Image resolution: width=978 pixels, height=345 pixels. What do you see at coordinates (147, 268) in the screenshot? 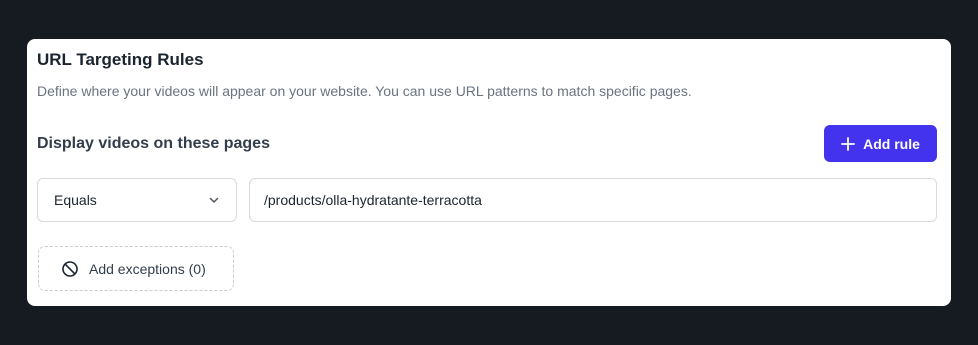
I see `add-exceptions-label: Add exceptions (0)` at bounding box center [147, 268].